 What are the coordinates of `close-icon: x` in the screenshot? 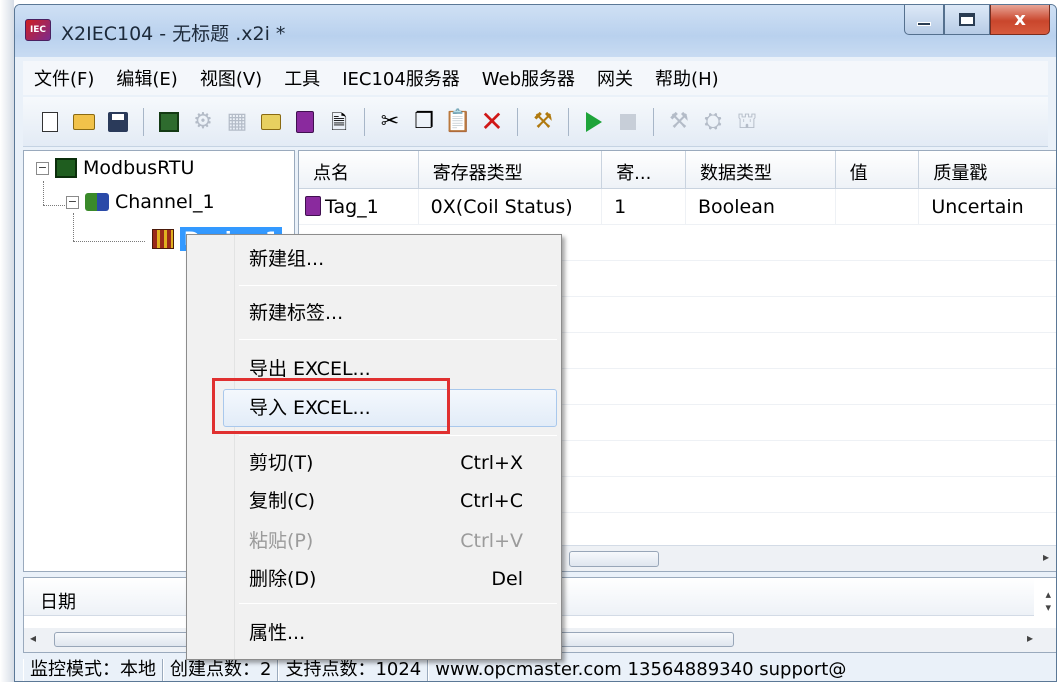 It's located at (1020, 19).